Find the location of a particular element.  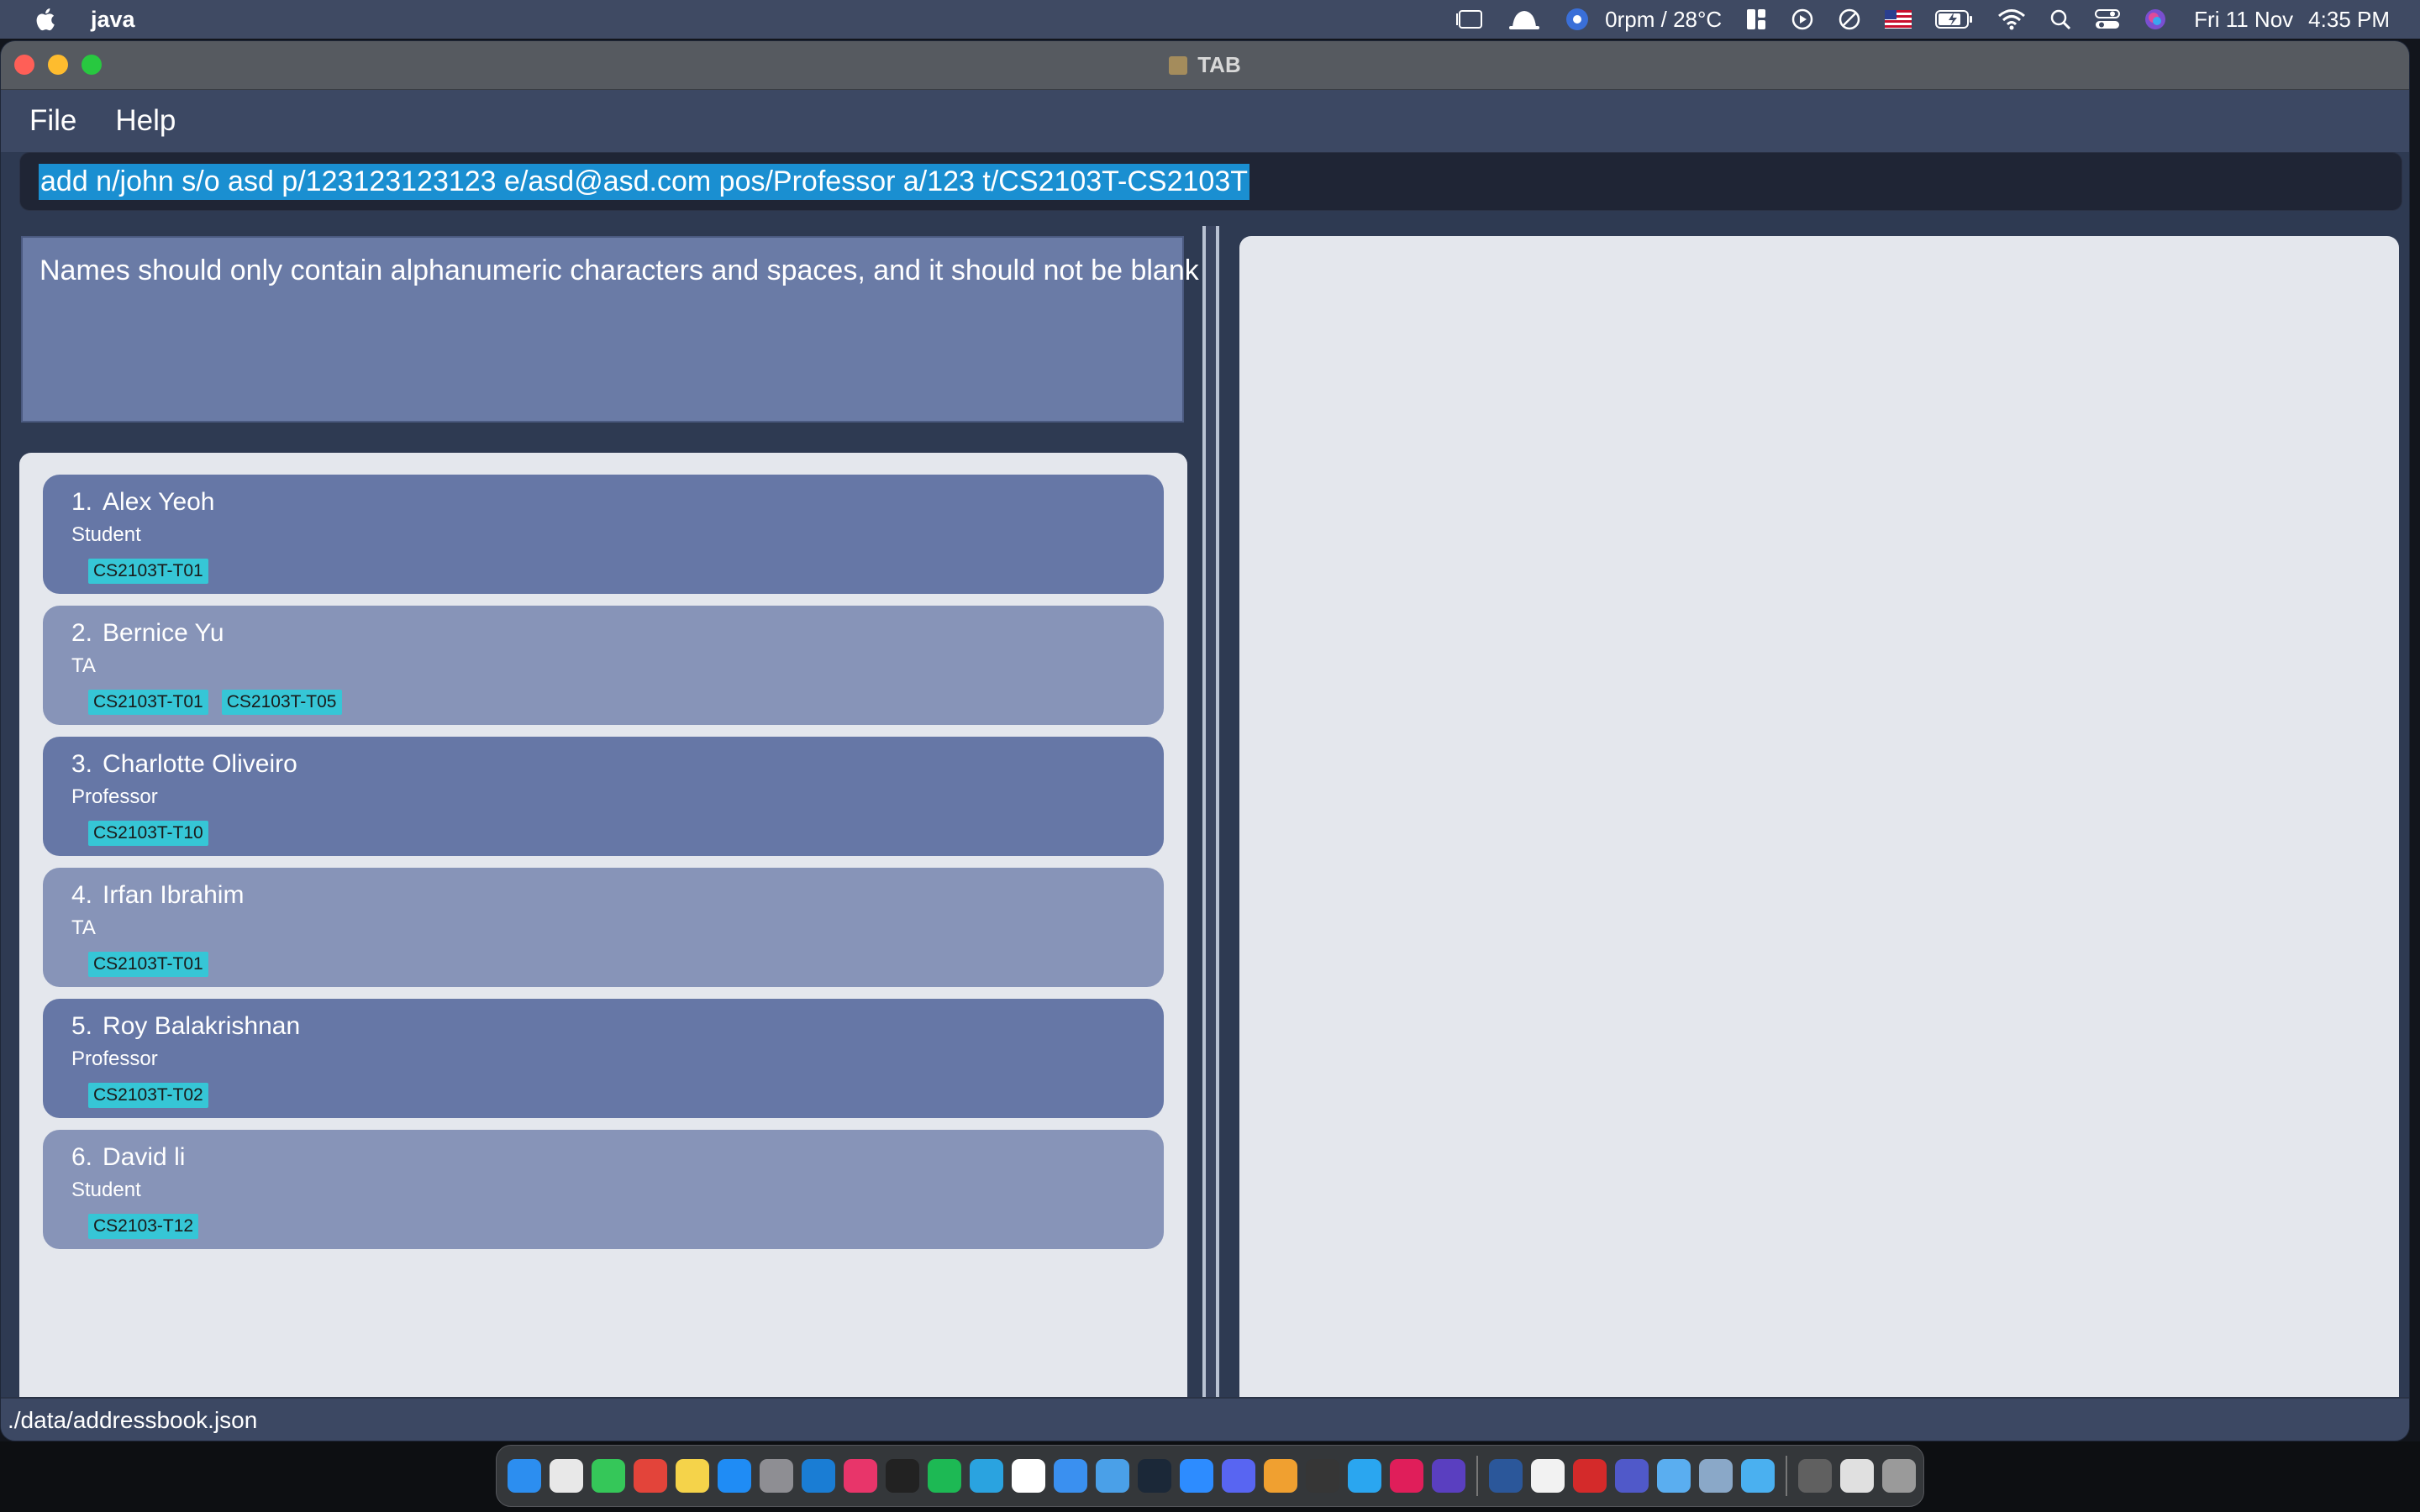

focus-icon is located at coordinates (1850, 19).